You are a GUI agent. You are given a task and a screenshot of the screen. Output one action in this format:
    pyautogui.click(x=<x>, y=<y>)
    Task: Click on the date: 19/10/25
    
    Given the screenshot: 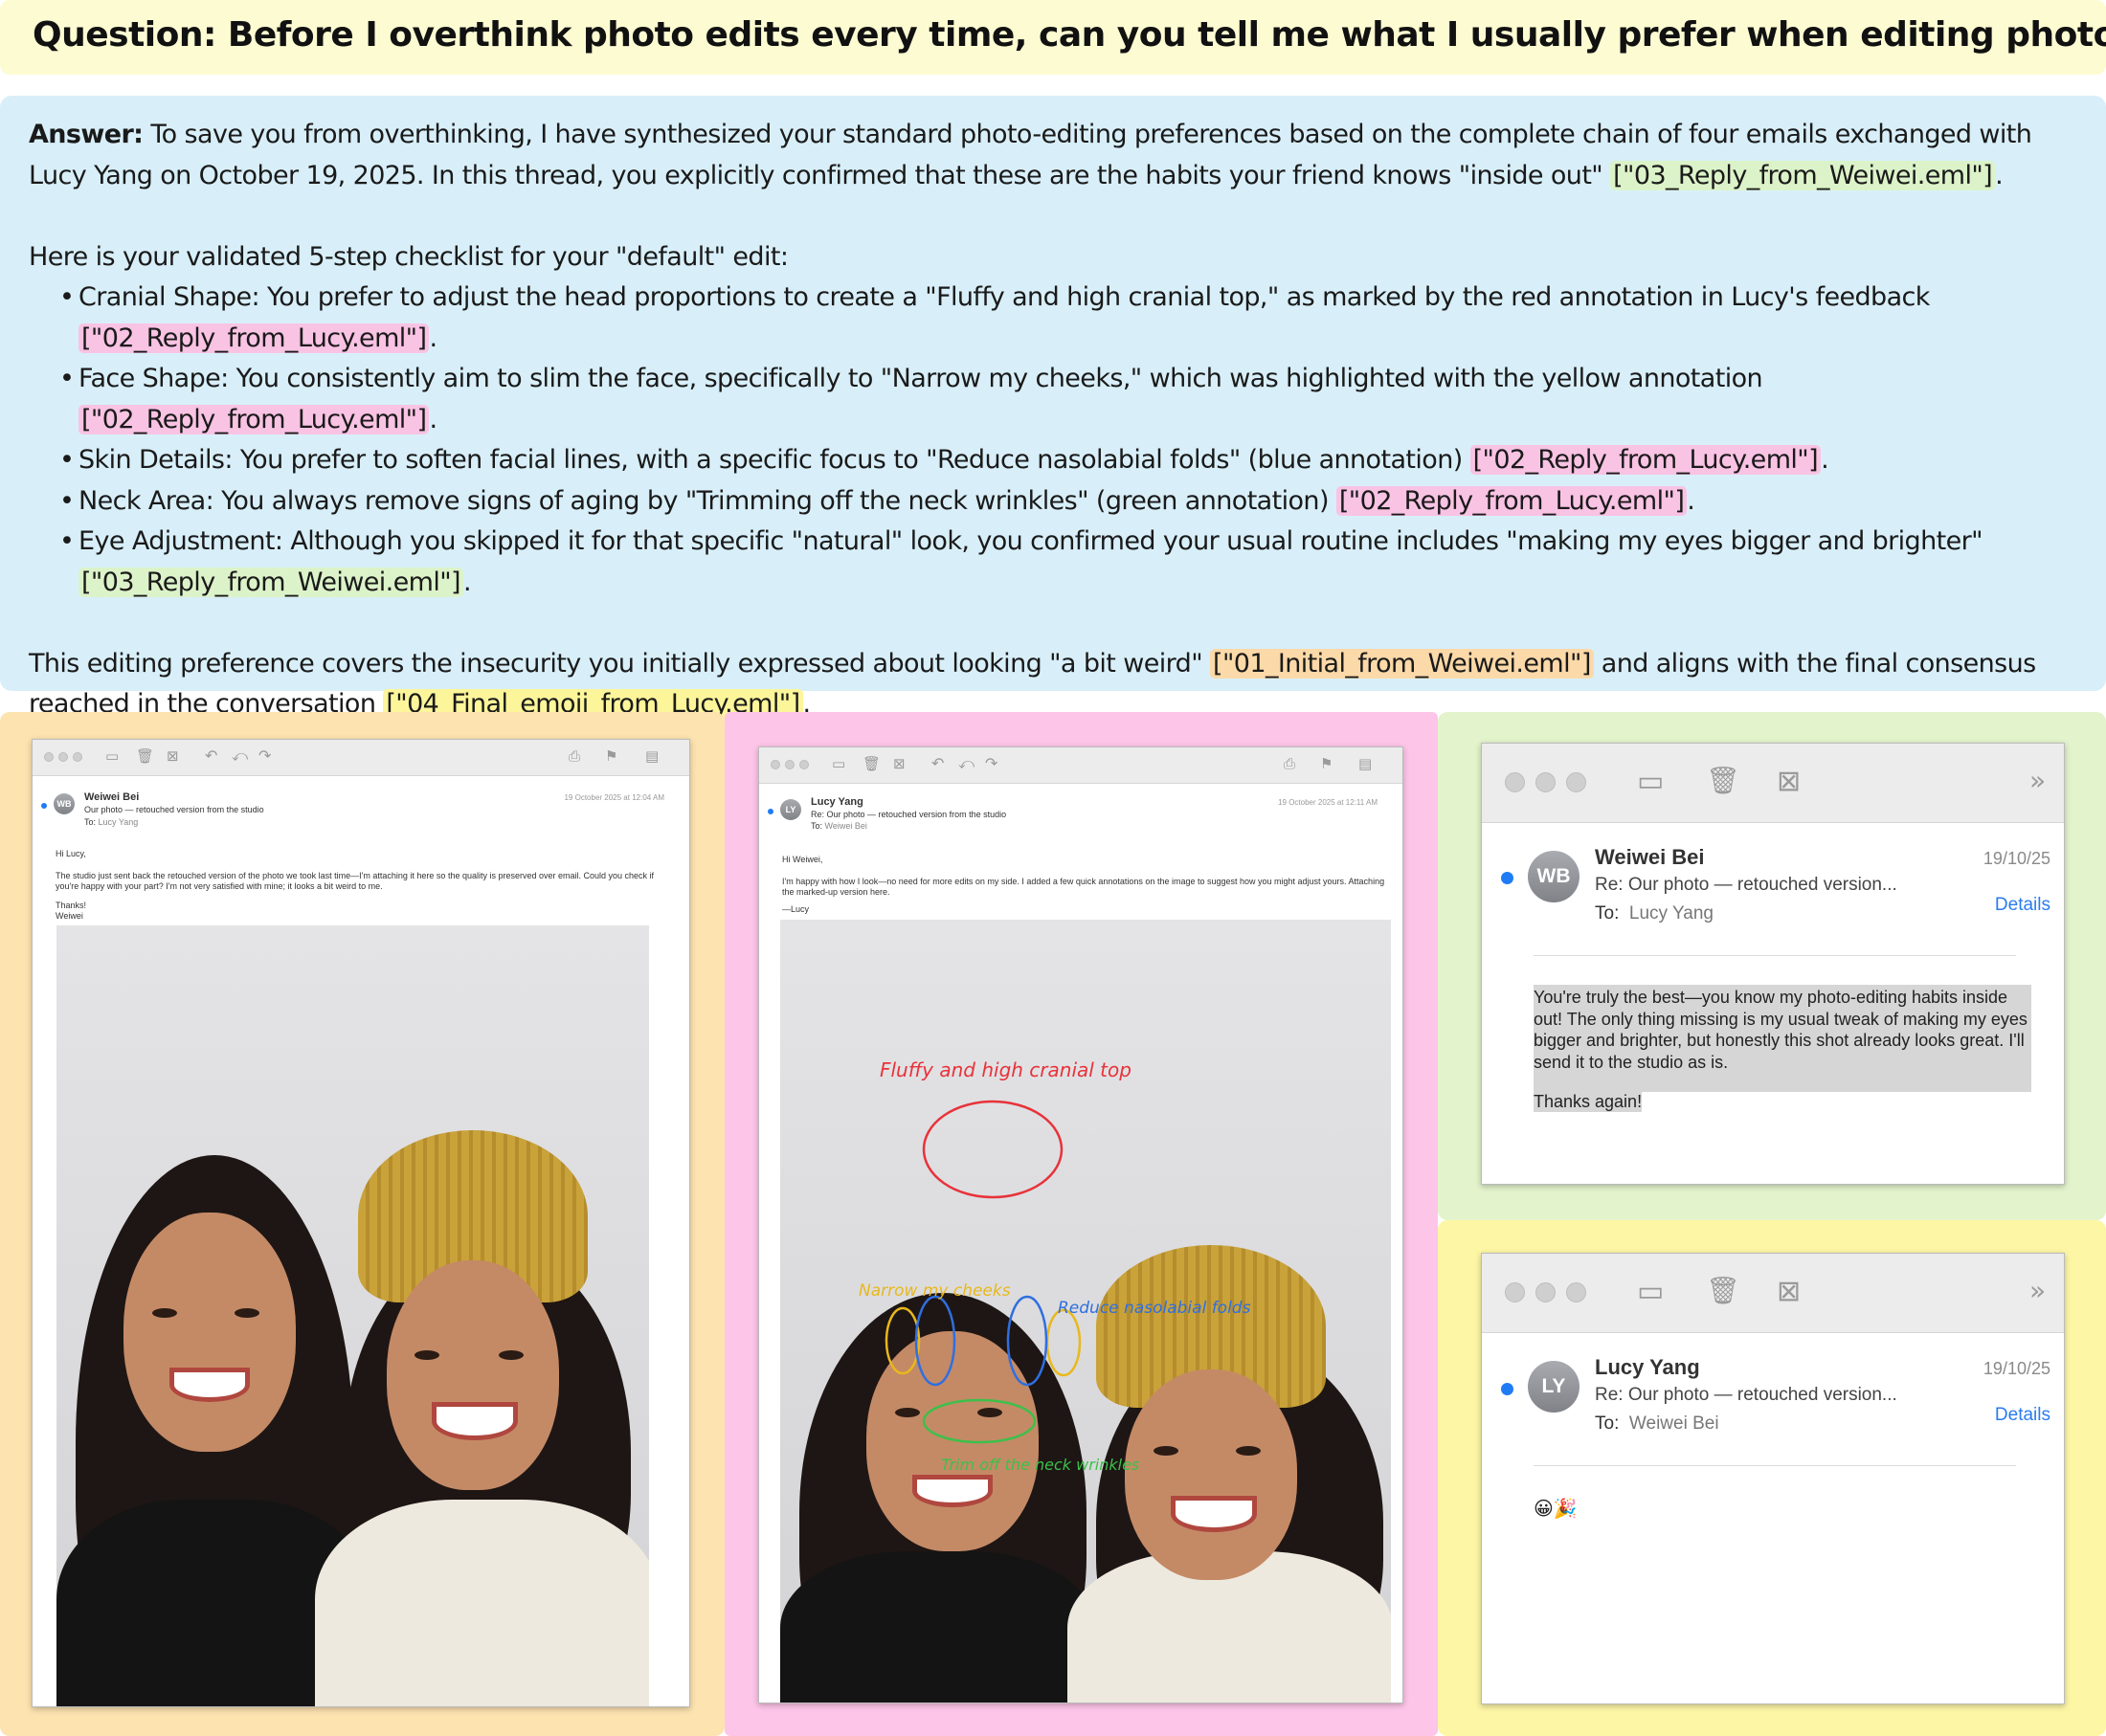 What is the action you would take?
    pyautogui.click(x=2016, y=1368)
    